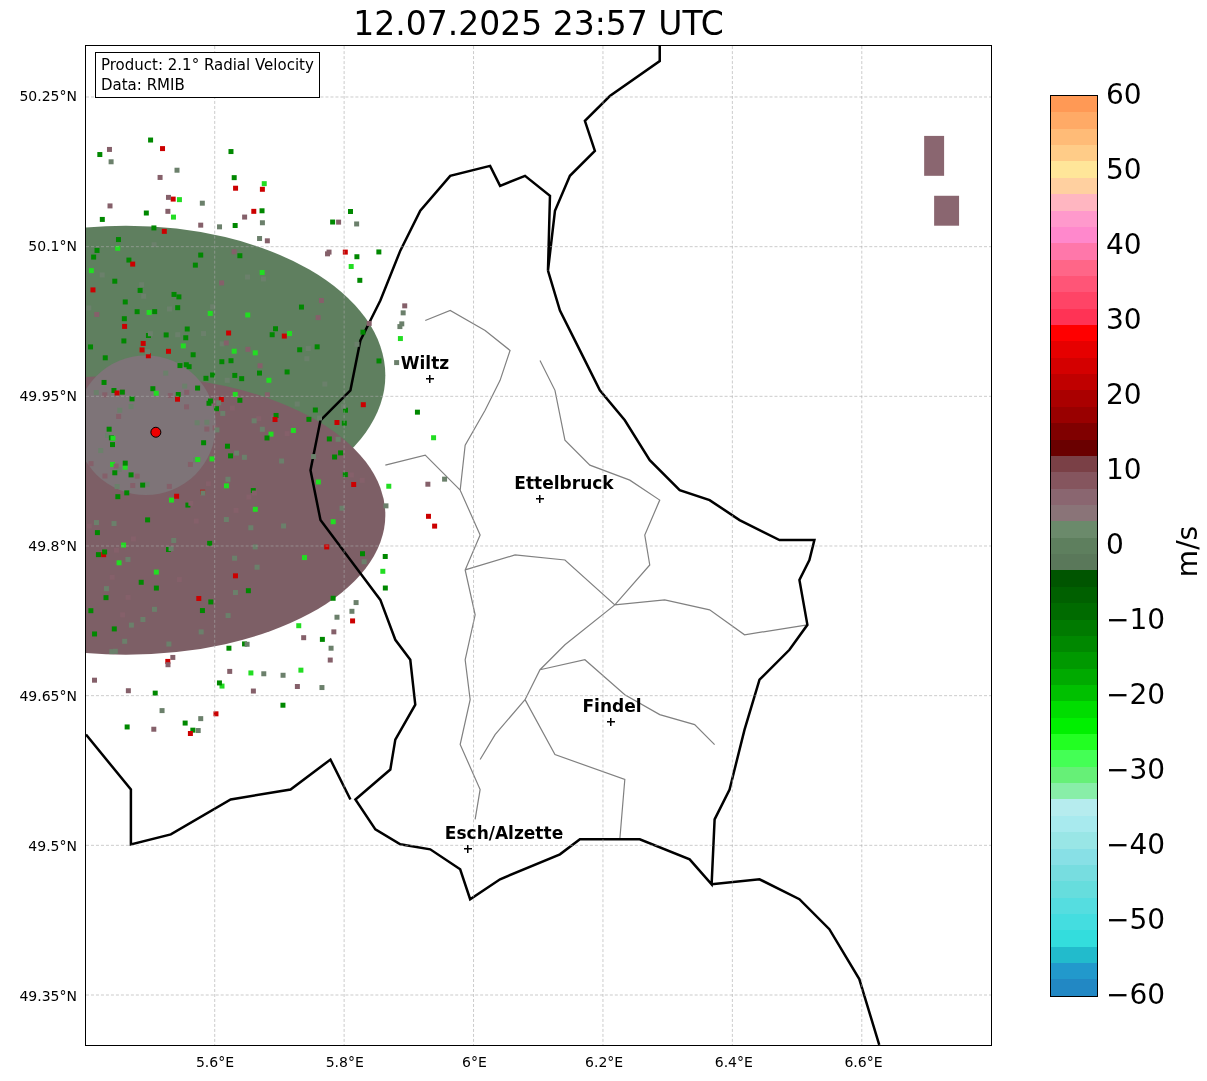 Image resolution: width=1207 pixels, height=1081 pixels. Describe the element at coordinates (1124, 395) in the screenshot. I see `colorbar-tick-label: 20` at that location.